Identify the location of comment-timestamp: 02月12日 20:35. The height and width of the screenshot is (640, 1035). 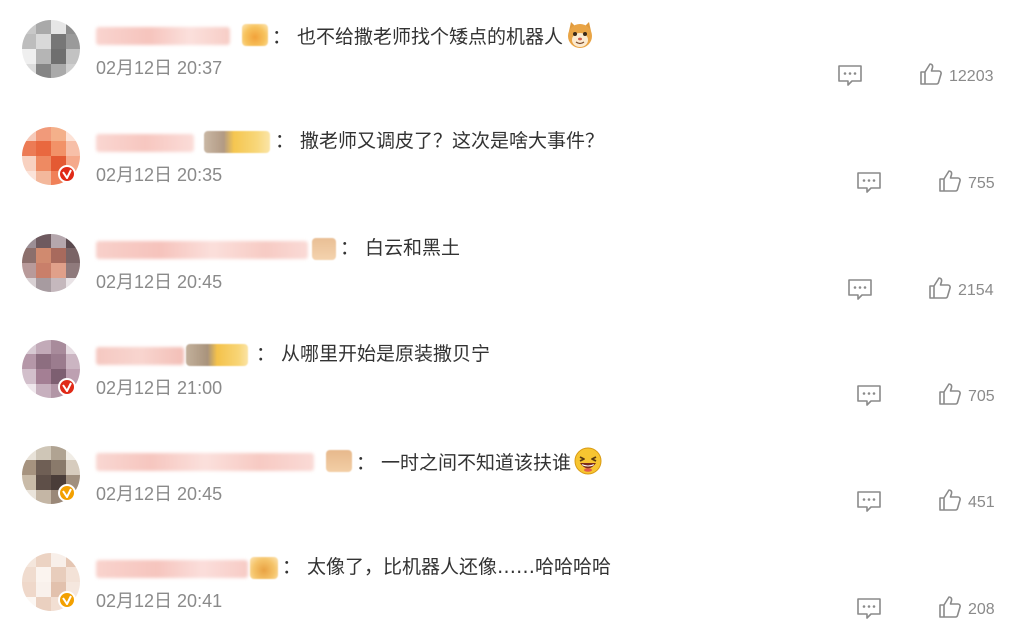
(159, 175).